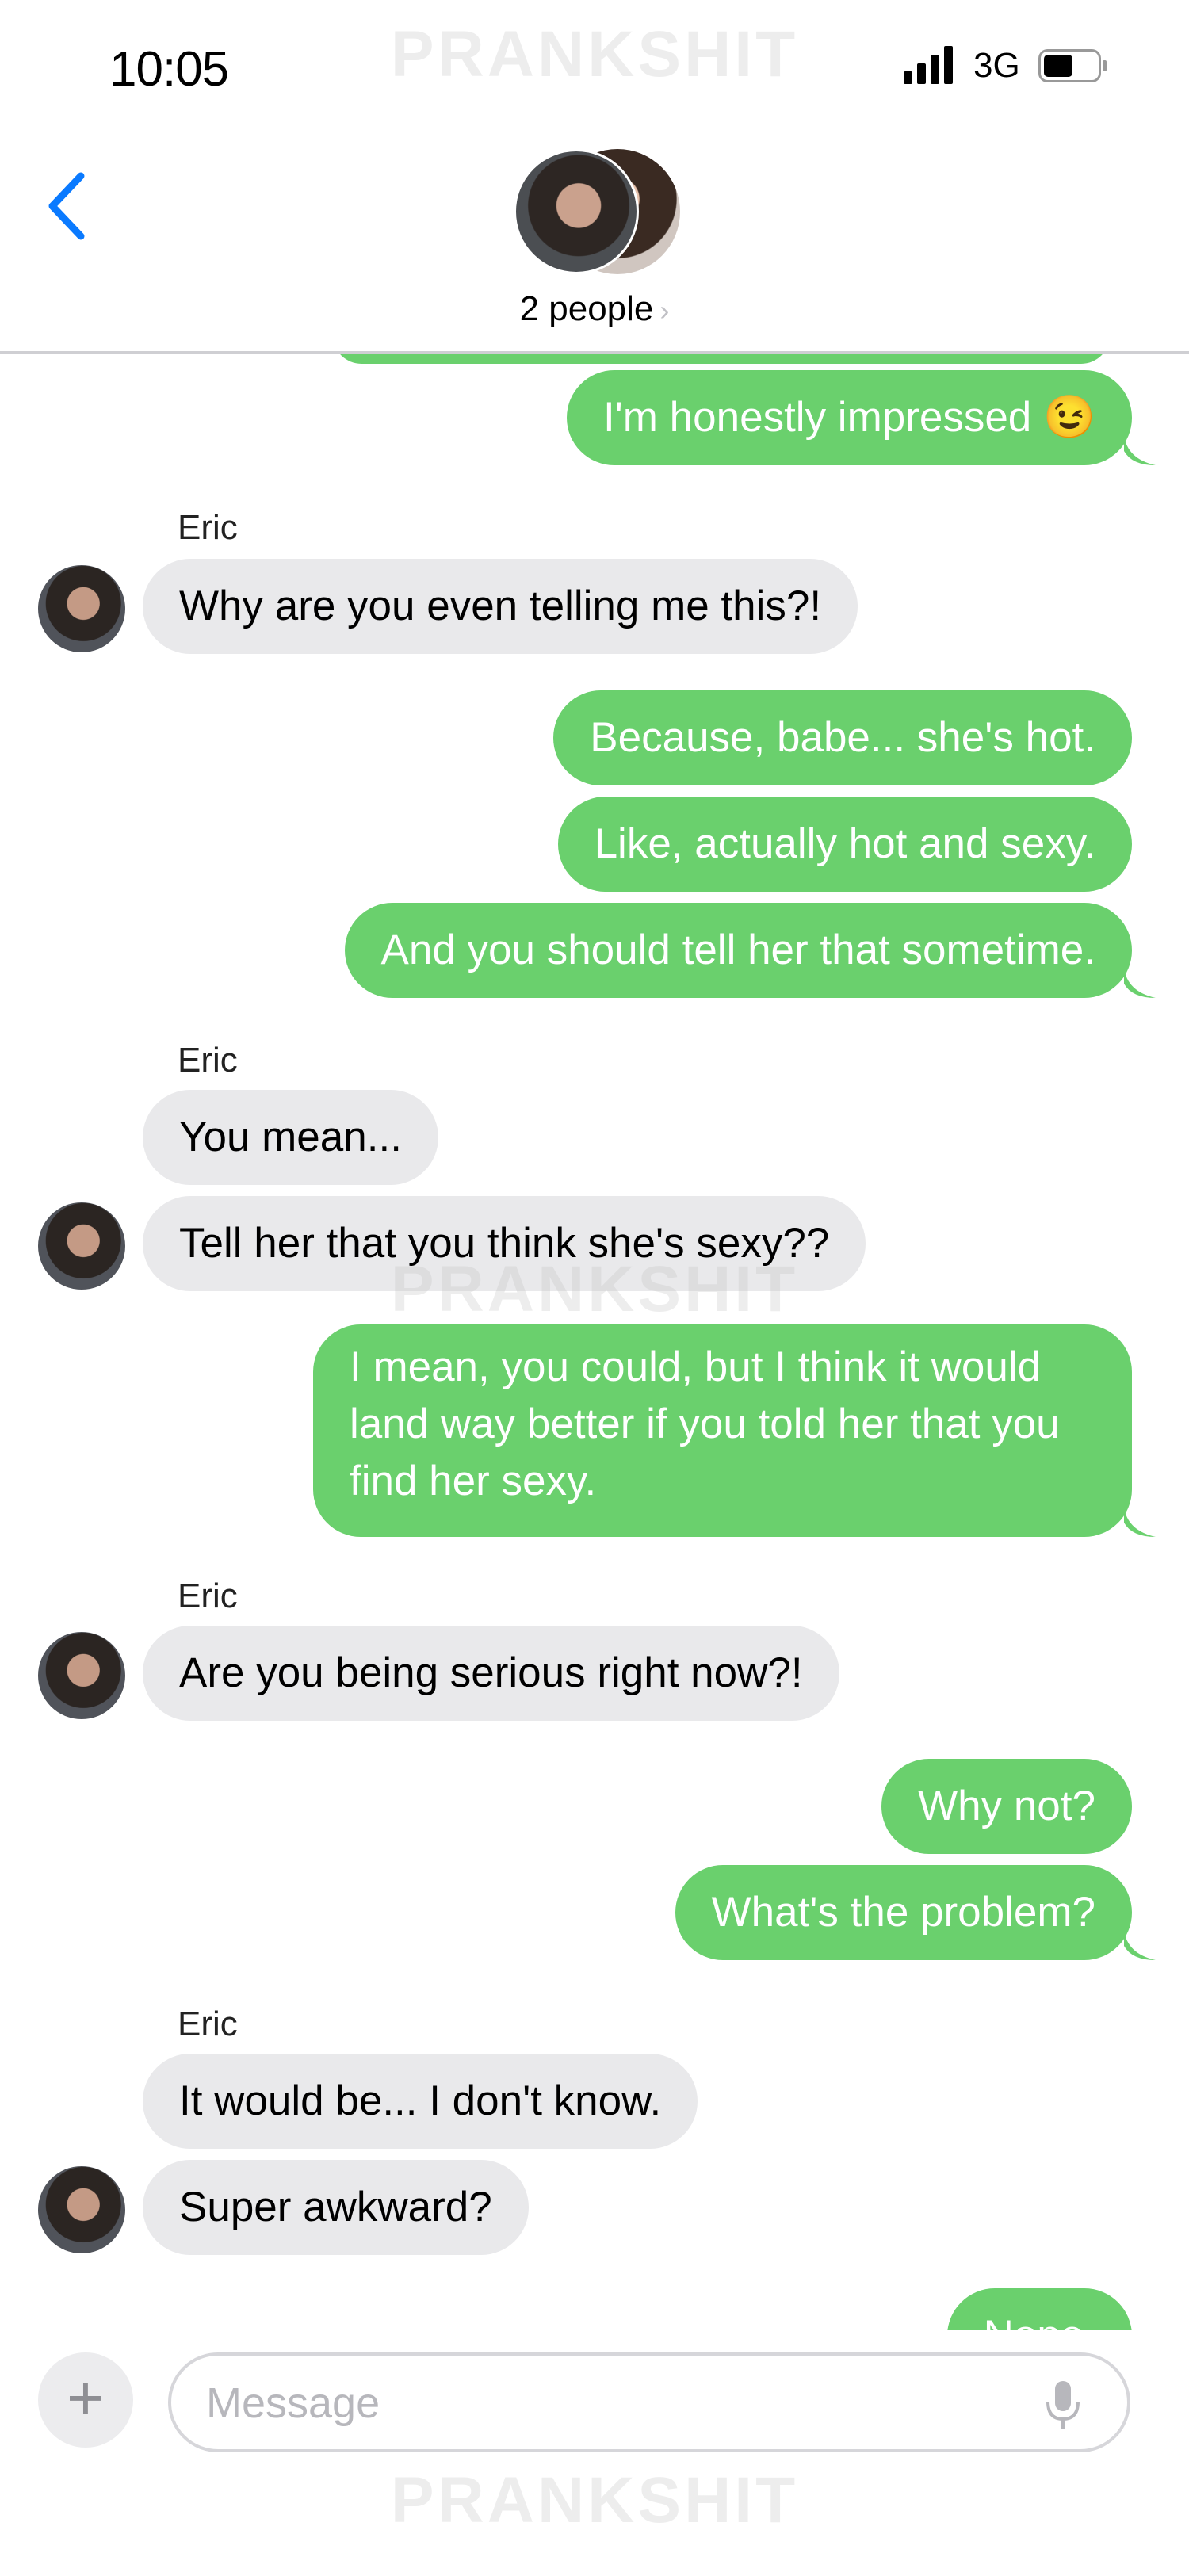 The height and width of the screenshot is (2576, 1189). What do you see at coordinates (844, 845) in the screenshot?
I see `message-bubble-outgoing: Like, actually hot and sexy.` at bounding box center [844, 845].